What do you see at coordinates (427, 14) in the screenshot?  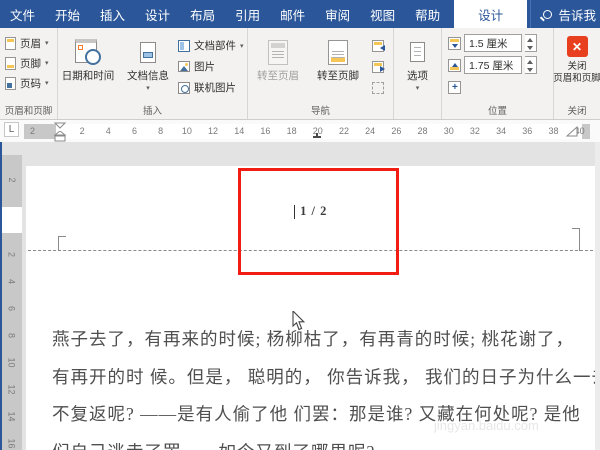 I see `ribbon-tab: 帮助` at bounding box center [427, 14].